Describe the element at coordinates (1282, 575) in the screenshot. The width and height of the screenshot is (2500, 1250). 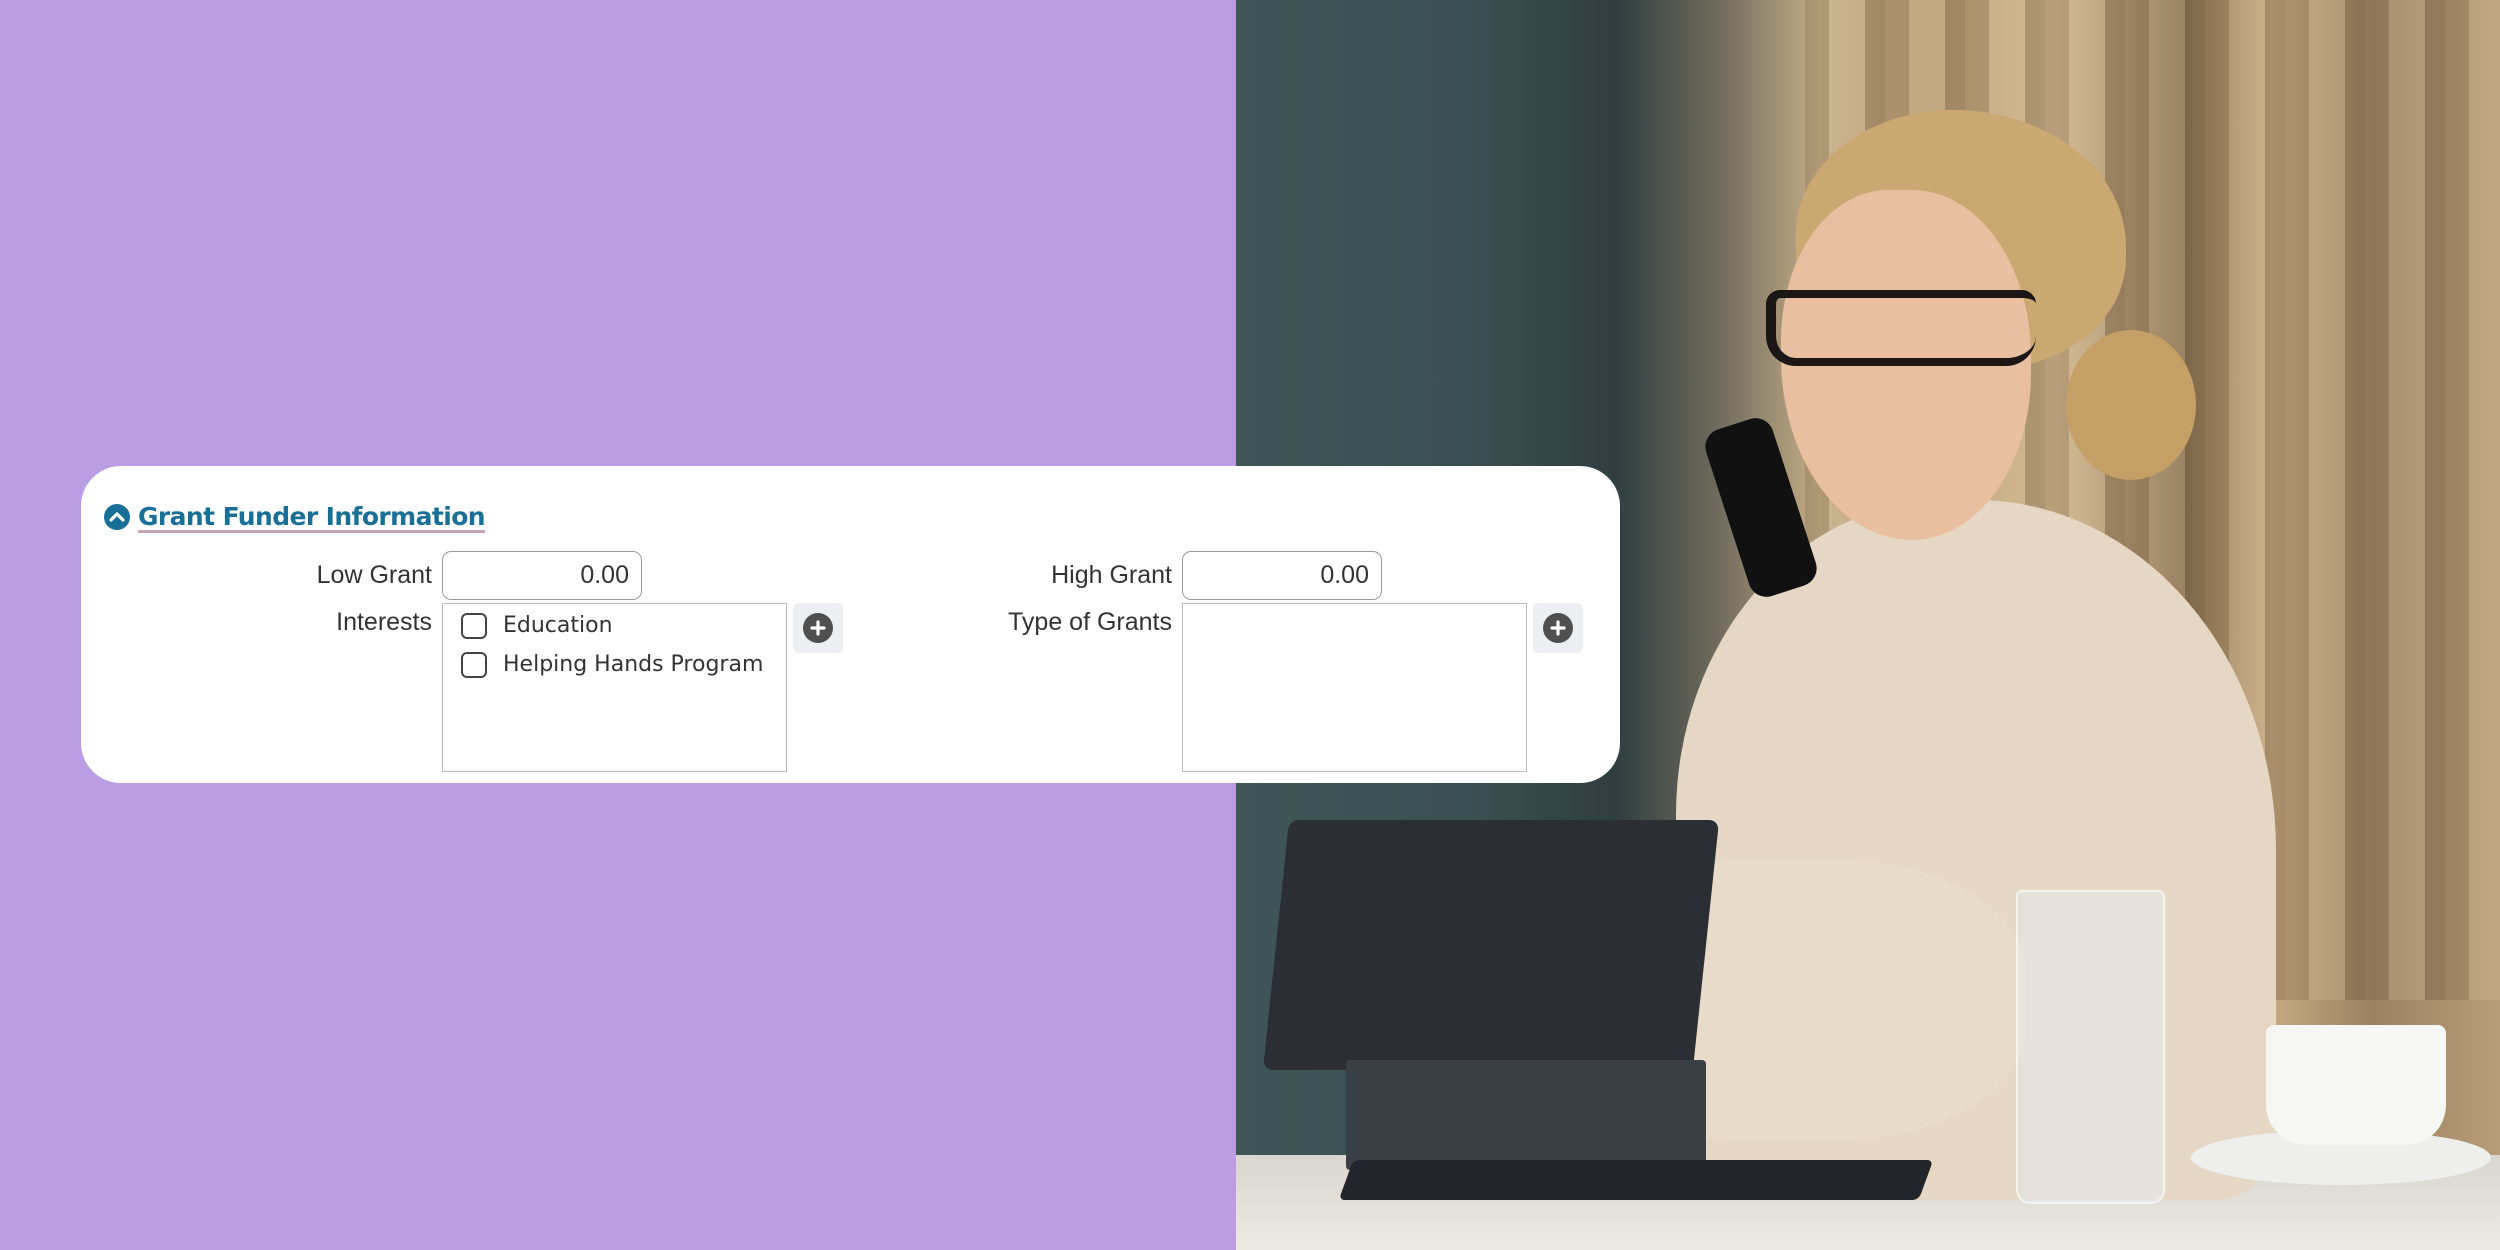
I see `high-grant-input` at that location.